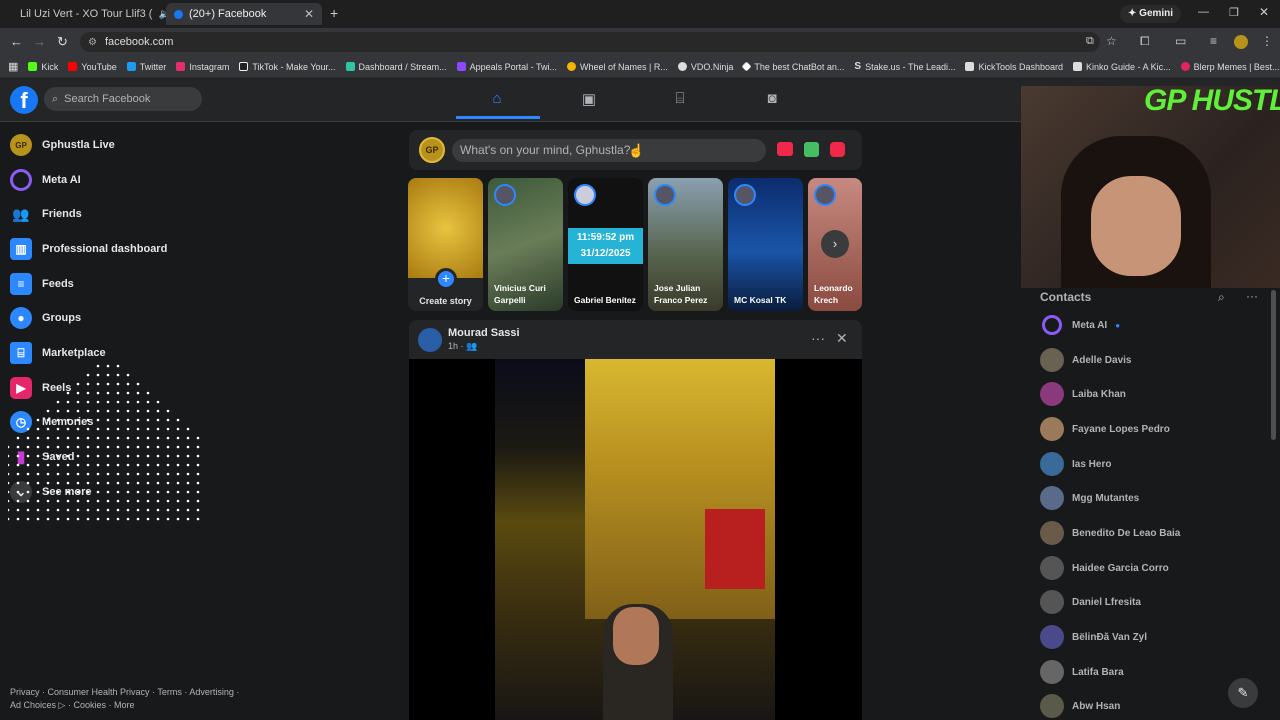  Describe the element at coordinates (92, 67) in the screenshot. I see `bookmark-item: YouTube` at that location.